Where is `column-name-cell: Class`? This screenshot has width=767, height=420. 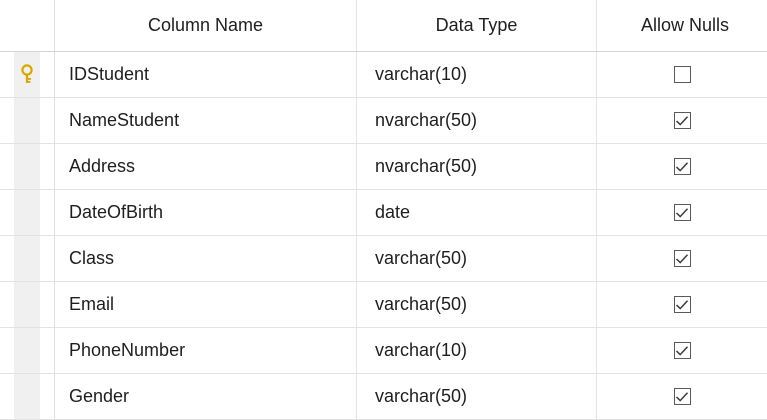
column-name-cell: Class is located at coordinates (206, 258).